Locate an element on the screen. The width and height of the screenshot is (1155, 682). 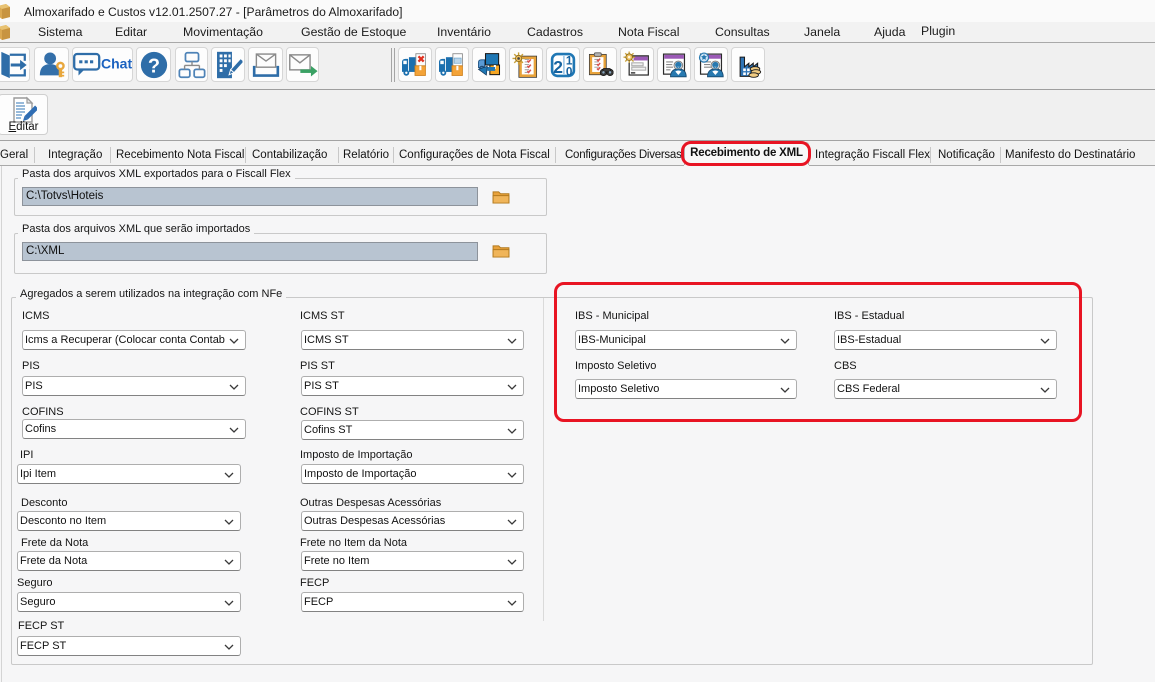
svg-text: Chat is located at coordinates (116, 63).